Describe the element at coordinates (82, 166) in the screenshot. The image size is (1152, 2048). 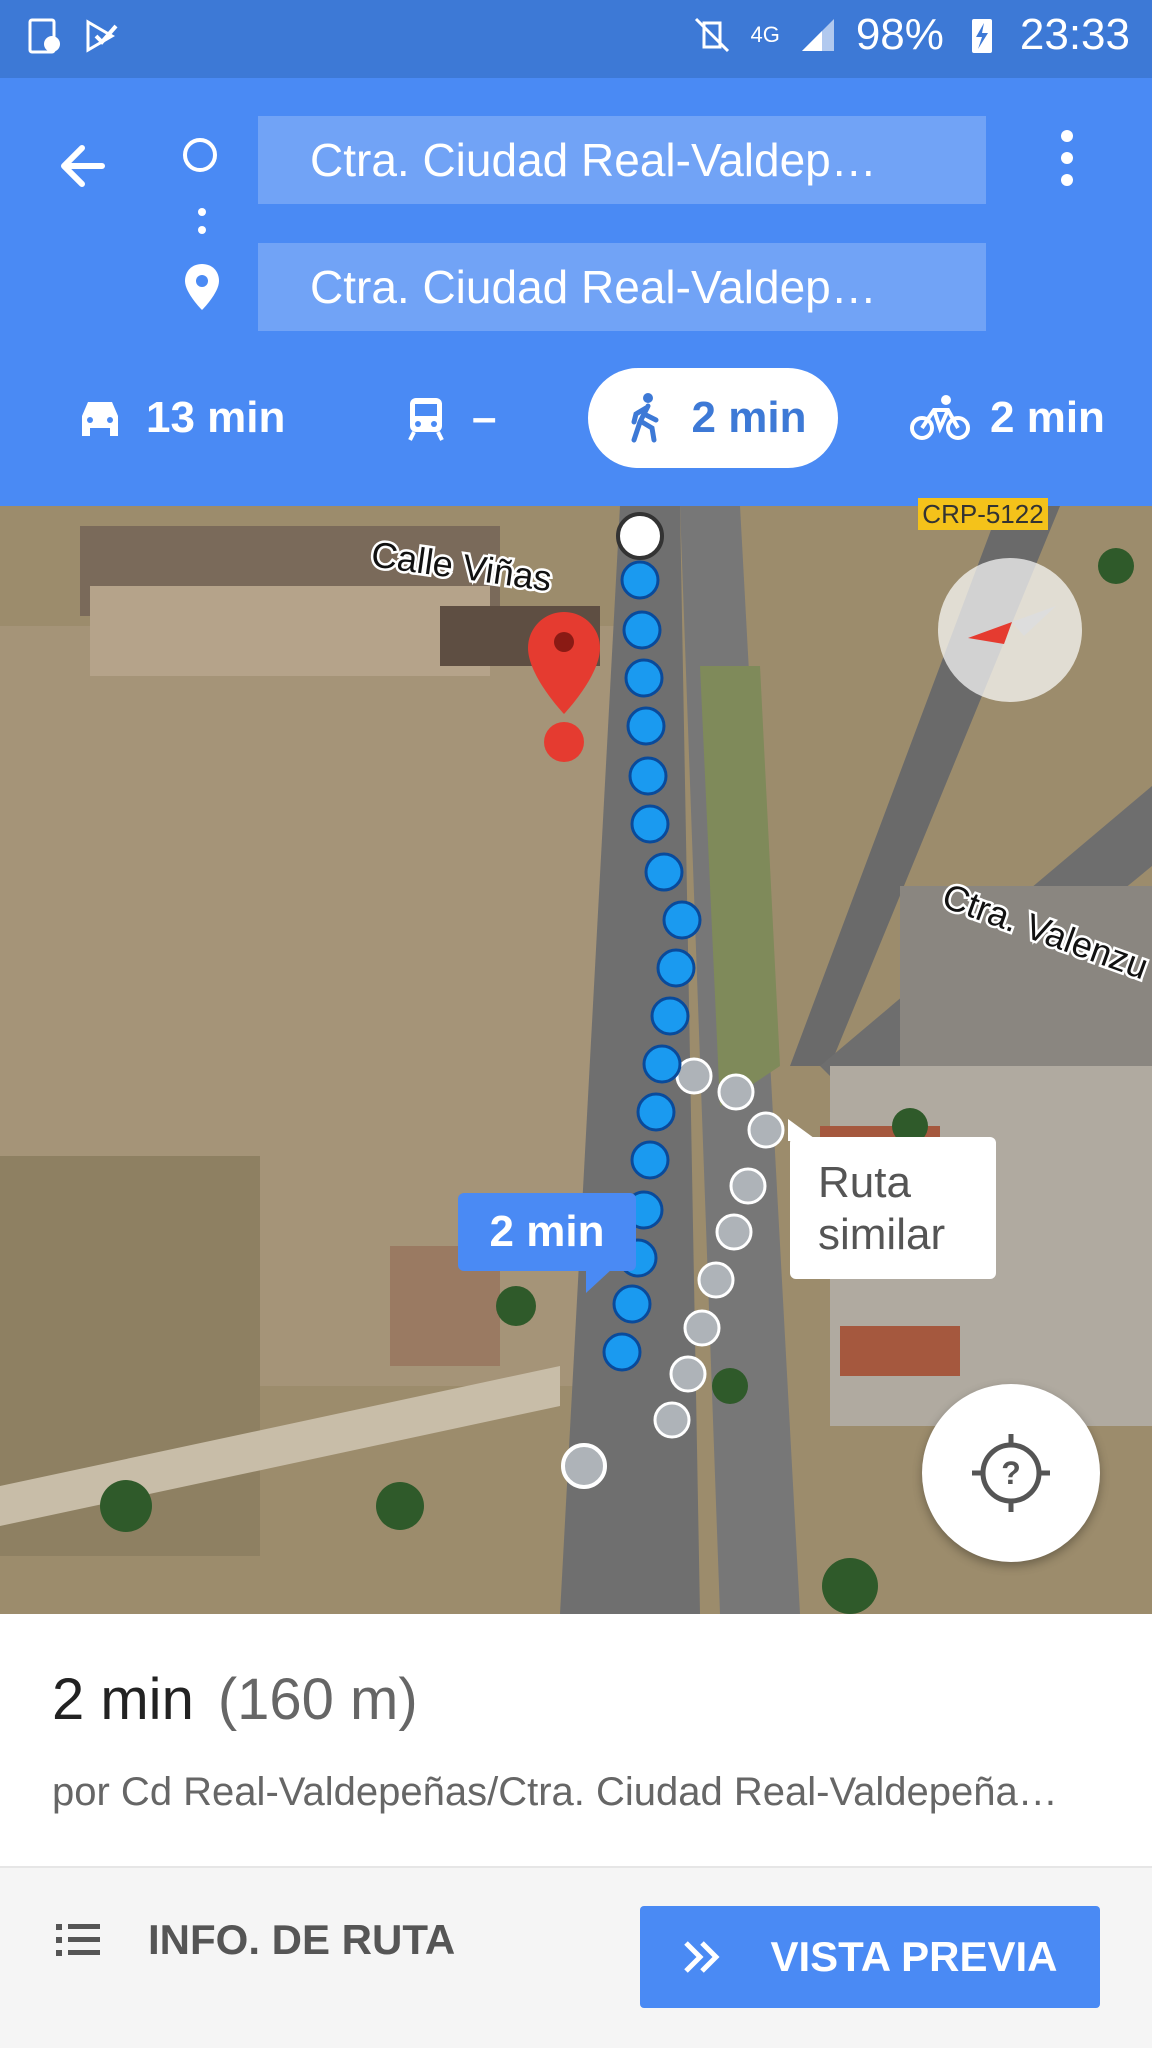
I see `back-arrow-icon` at that location.